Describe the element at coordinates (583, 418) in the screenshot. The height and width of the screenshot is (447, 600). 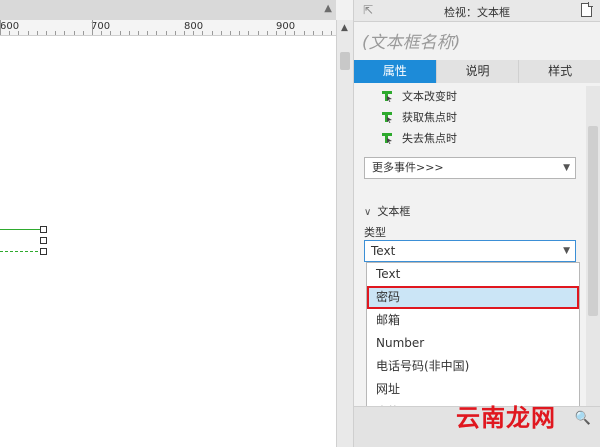
I see `search-icon: 🔍` at that location.